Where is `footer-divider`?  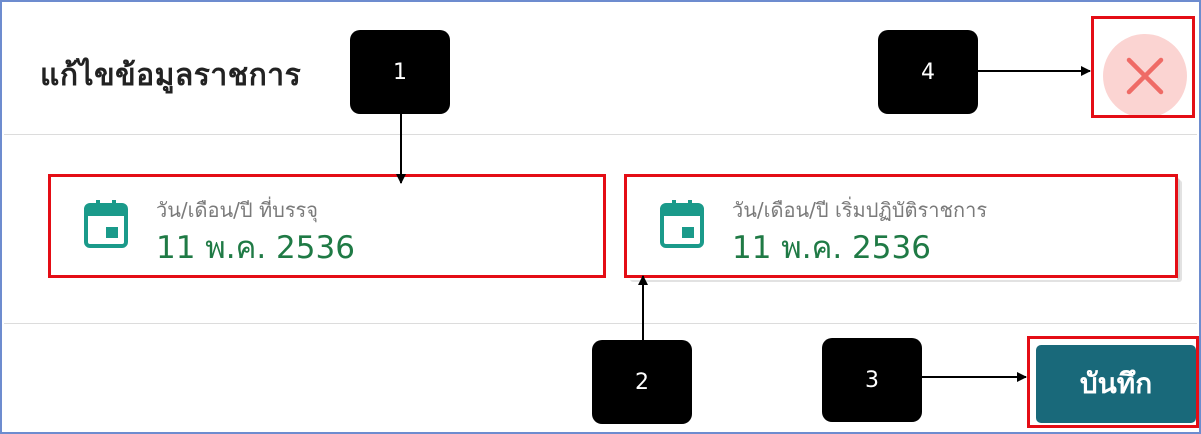 footer-divider is located at coordinates (600, 323).